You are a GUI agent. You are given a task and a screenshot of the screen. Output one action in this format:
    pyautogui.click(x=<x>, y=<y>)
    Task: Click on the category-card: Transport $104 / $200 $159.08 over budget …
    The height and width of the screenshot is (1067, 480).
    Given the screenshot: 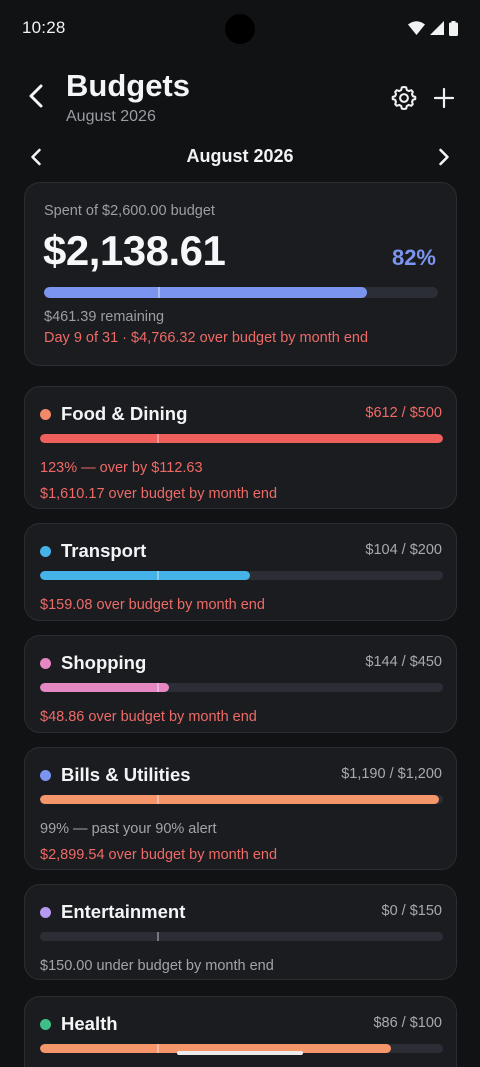 What is the action you would take?
    pyautogui.click(x=240, y=572)
    